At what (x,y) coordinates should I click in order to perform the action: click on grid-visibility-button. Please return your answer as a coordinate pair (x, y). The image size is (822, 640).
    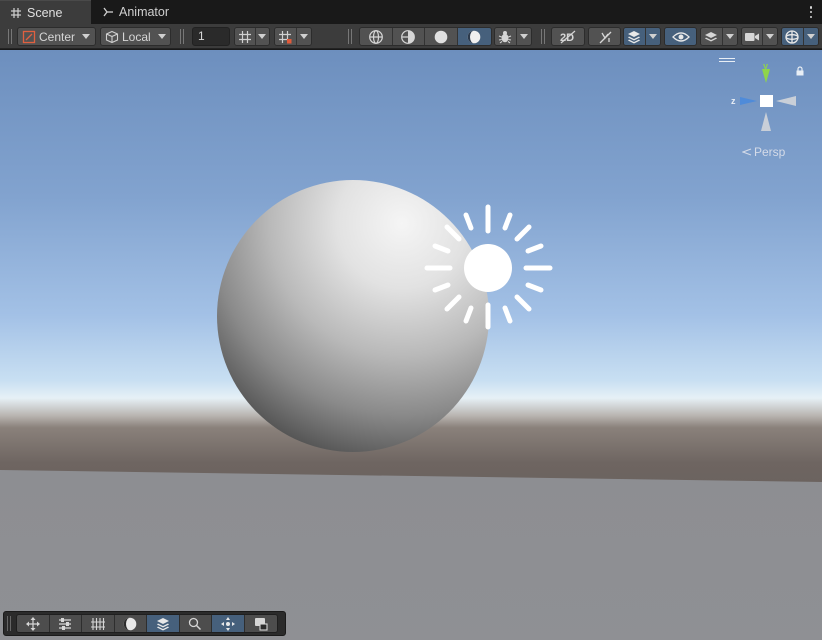
    Looking at the image, I should click on (252, 36).